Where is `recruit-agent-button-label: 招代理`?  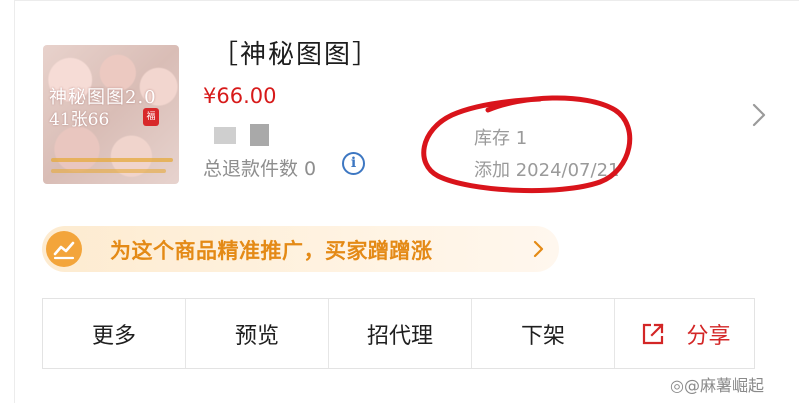 recruit-agent-button-label: 招代理 is located at coordinates (399, 336).